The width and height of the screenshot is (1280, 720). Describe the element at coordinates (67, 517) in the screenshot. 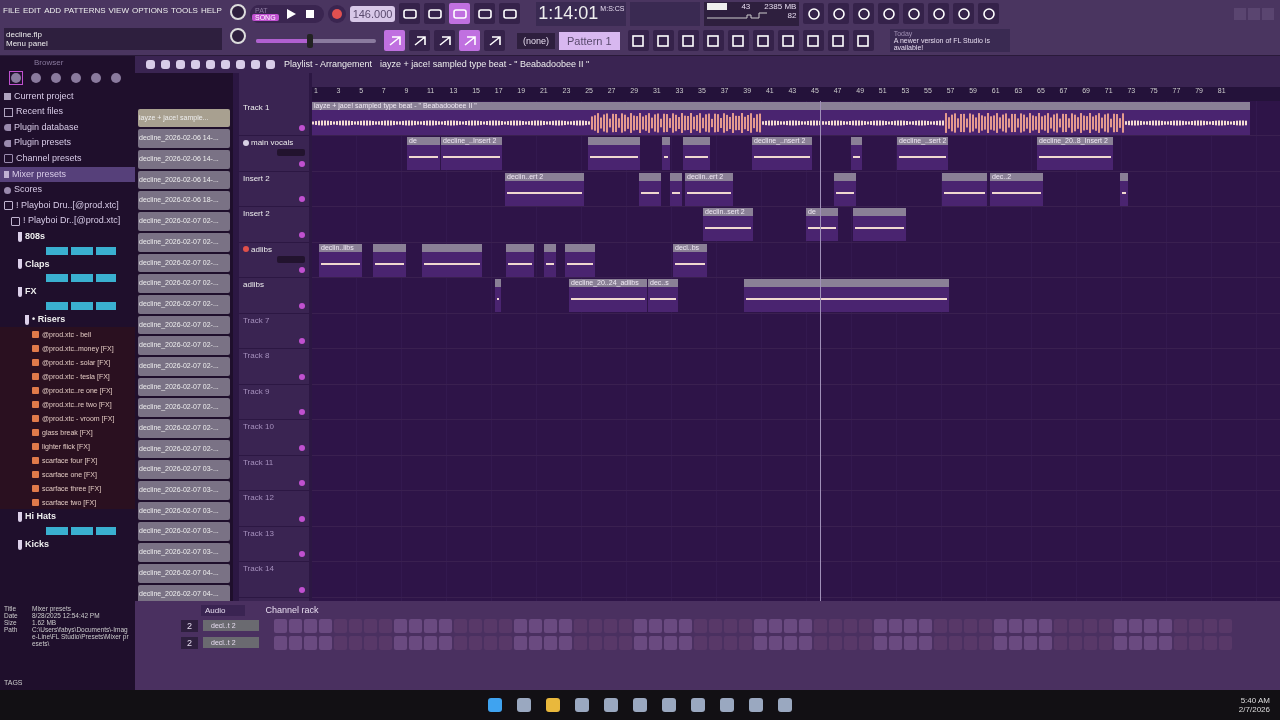

I see `browser-item: Hi Hats` at that location.